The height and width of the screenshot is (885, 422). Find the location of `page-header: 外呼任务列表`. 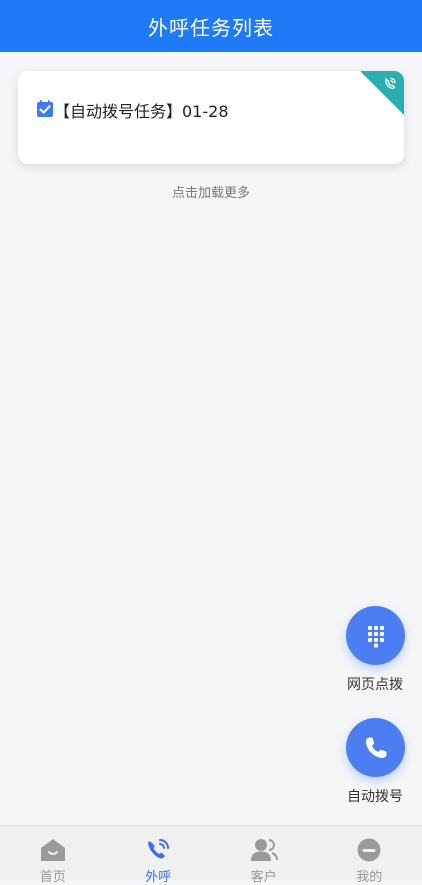

page-header: 外呼任务列表 is located at coordinates (211, 26).